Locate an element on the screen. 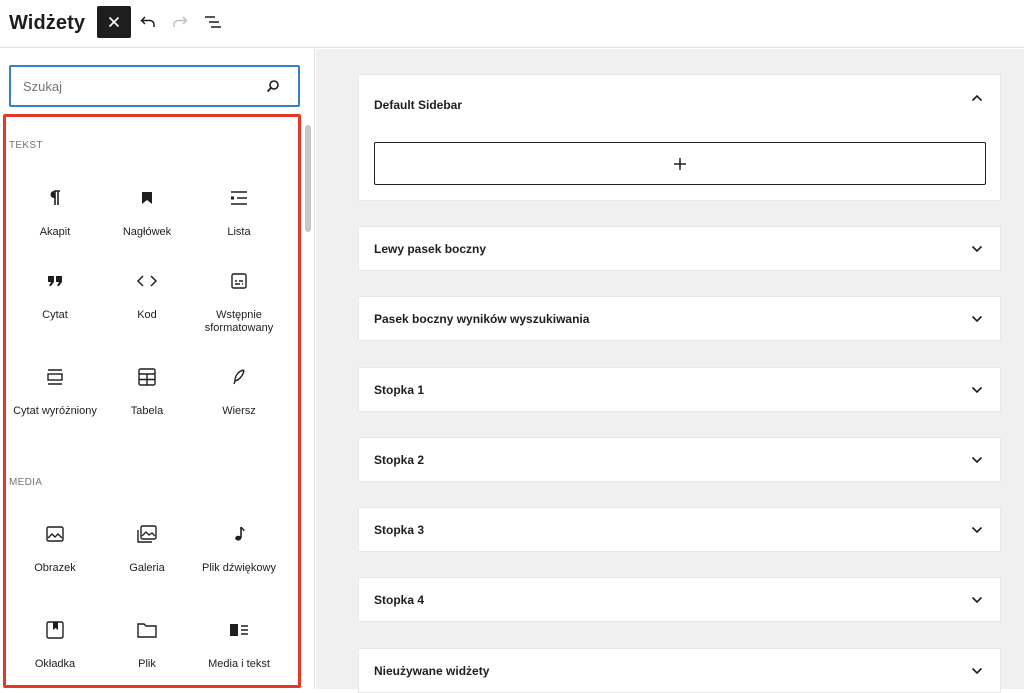  block-preformatted: Wstępnie sformatowany is located at coordinates (239, 302).